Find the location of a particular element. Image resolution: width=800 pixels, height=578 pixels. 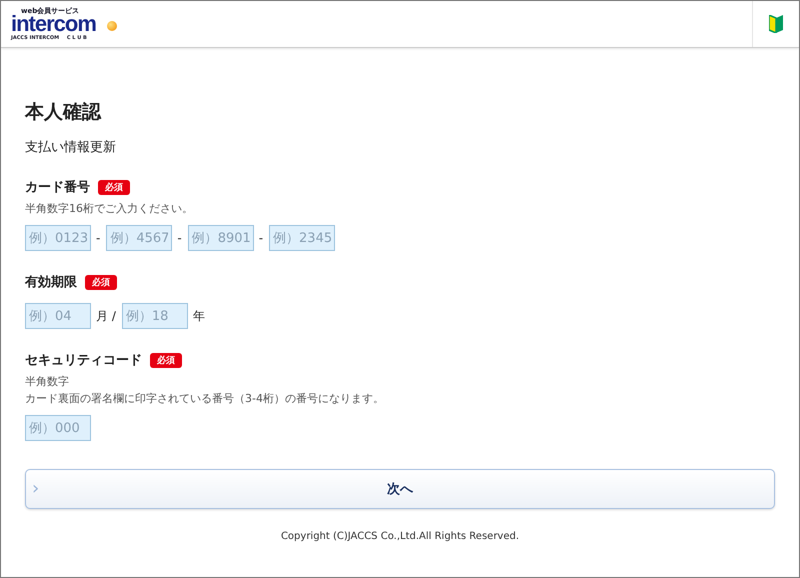

input-field: 例）18 is located at coordinates (155, 316).